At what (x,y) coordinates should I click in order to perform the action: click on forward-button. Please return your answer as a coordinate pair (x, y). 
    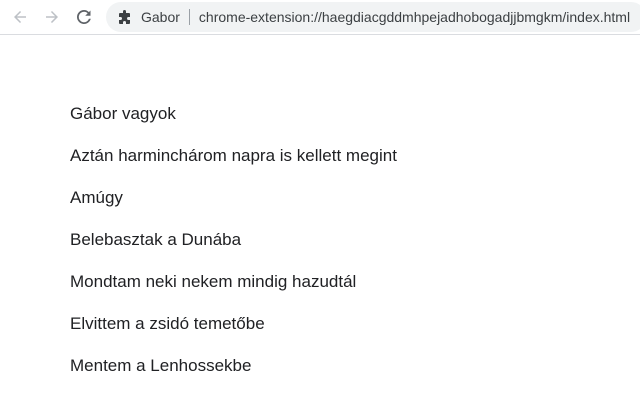
    Looking at the image, I should click on (52, 17).